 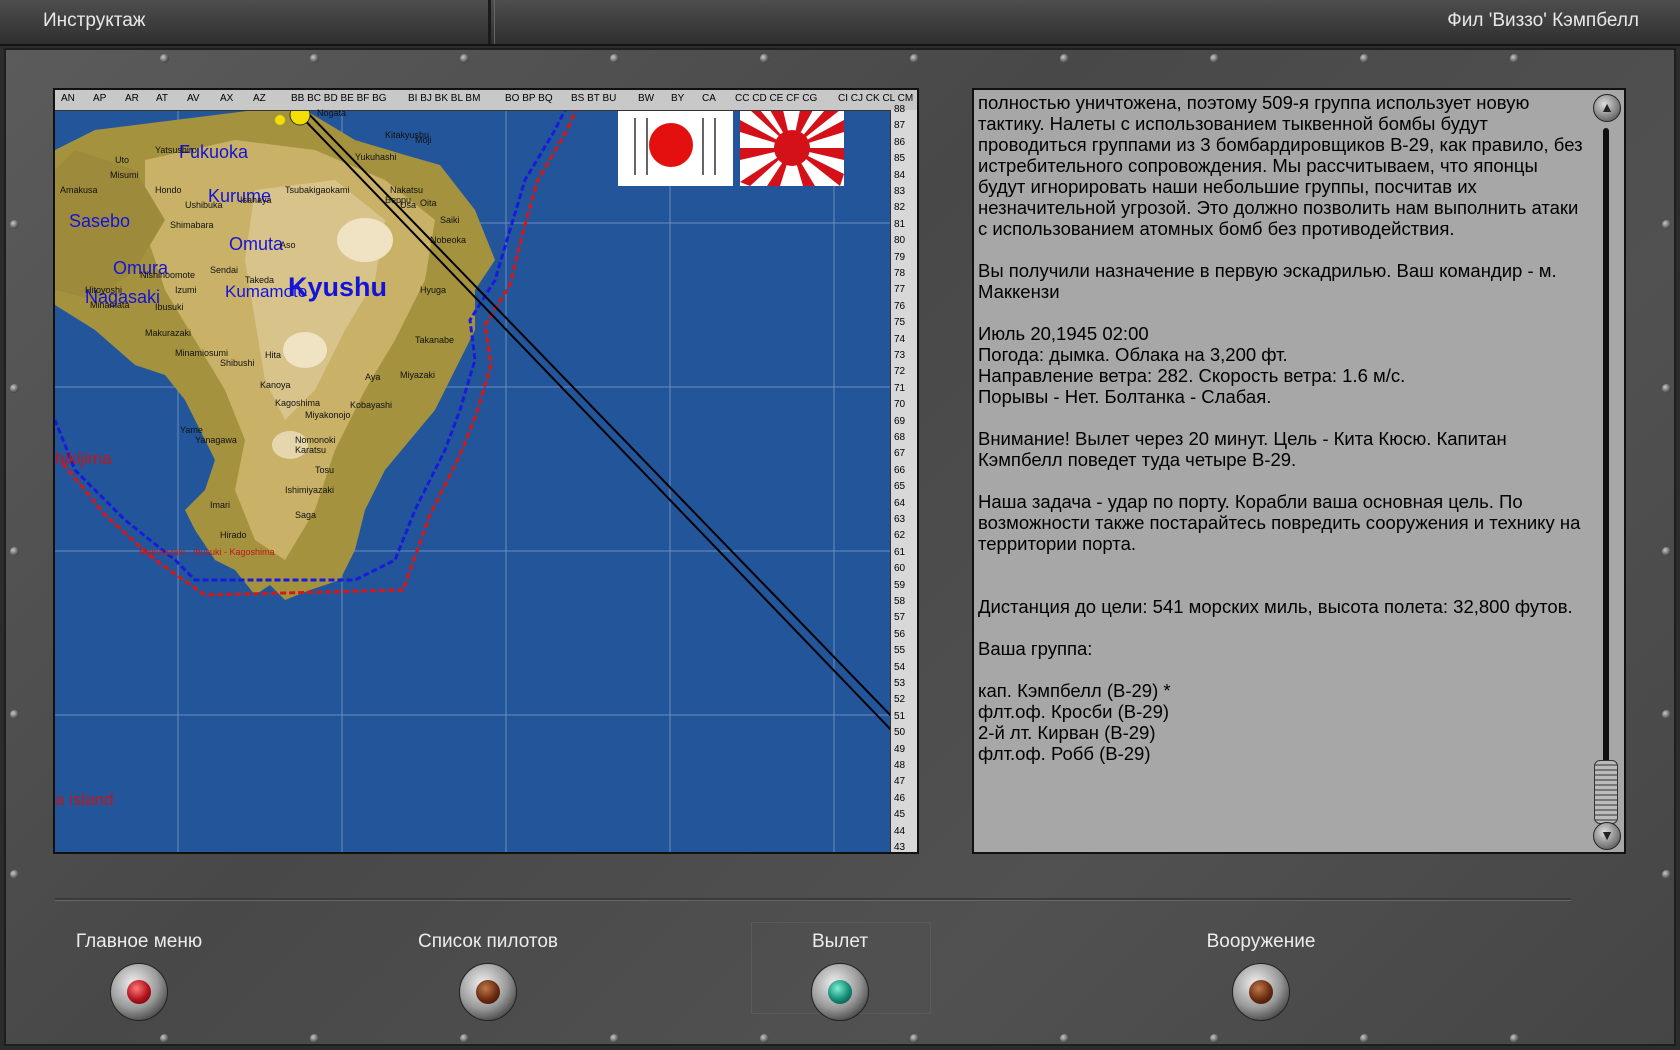 What do you see at coordinates (900, 159) in the screenshot?
I see `row-label: 85` at bounding box center [900, 159].